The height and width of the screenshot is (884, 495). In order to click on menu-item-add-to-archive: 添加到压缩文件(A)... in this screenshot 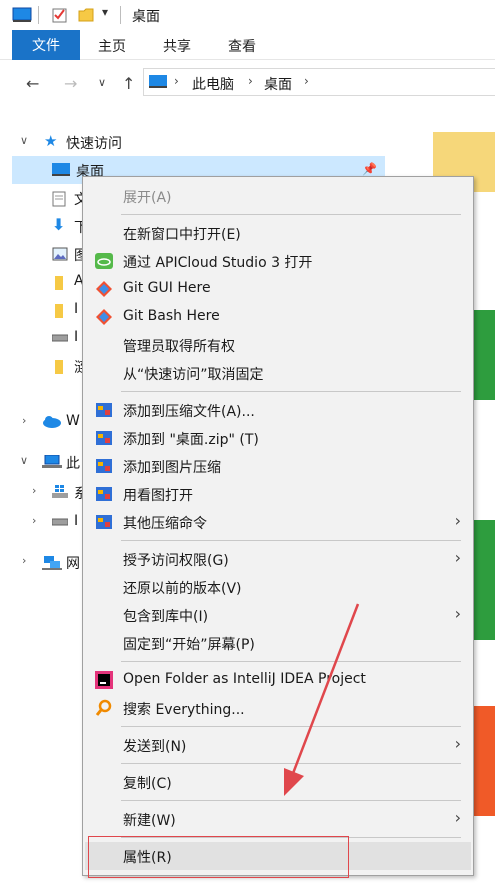, I will do `click(278, 410)`.